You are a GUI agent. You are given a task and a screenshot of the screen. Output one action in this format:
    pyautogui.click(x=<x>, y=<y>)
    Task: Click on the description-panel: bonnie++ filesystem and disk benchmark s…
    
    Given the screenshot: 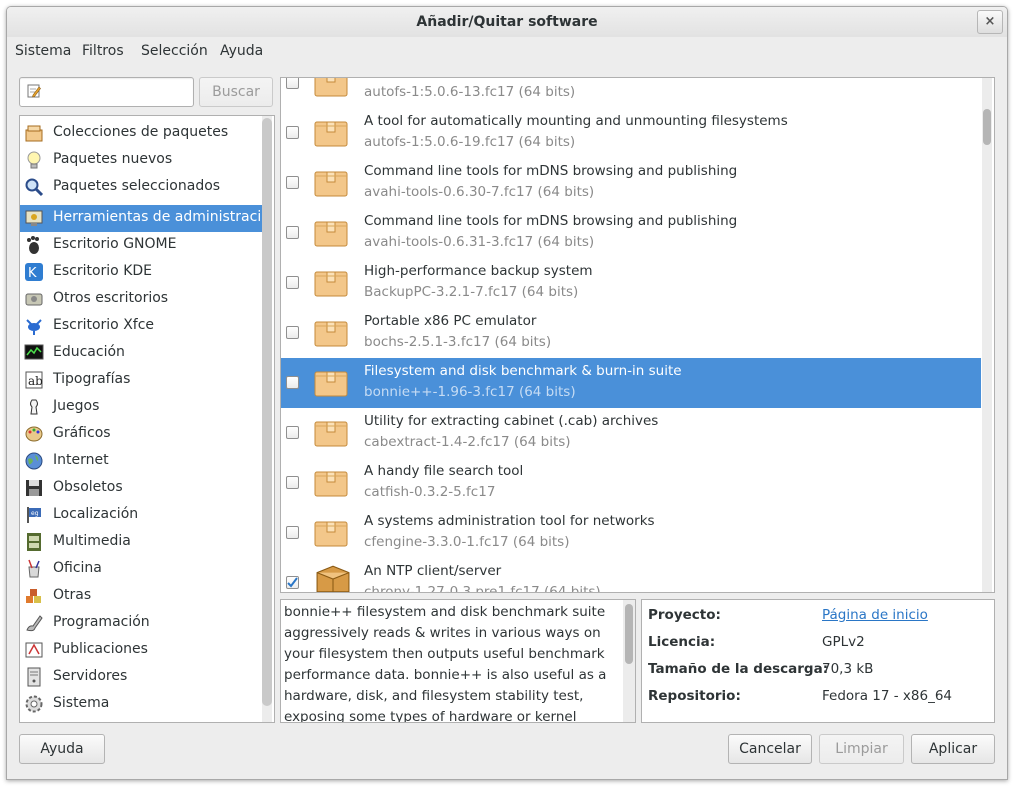 What is the action you would take?
    pyautogui.click(x=458, y=661)
    